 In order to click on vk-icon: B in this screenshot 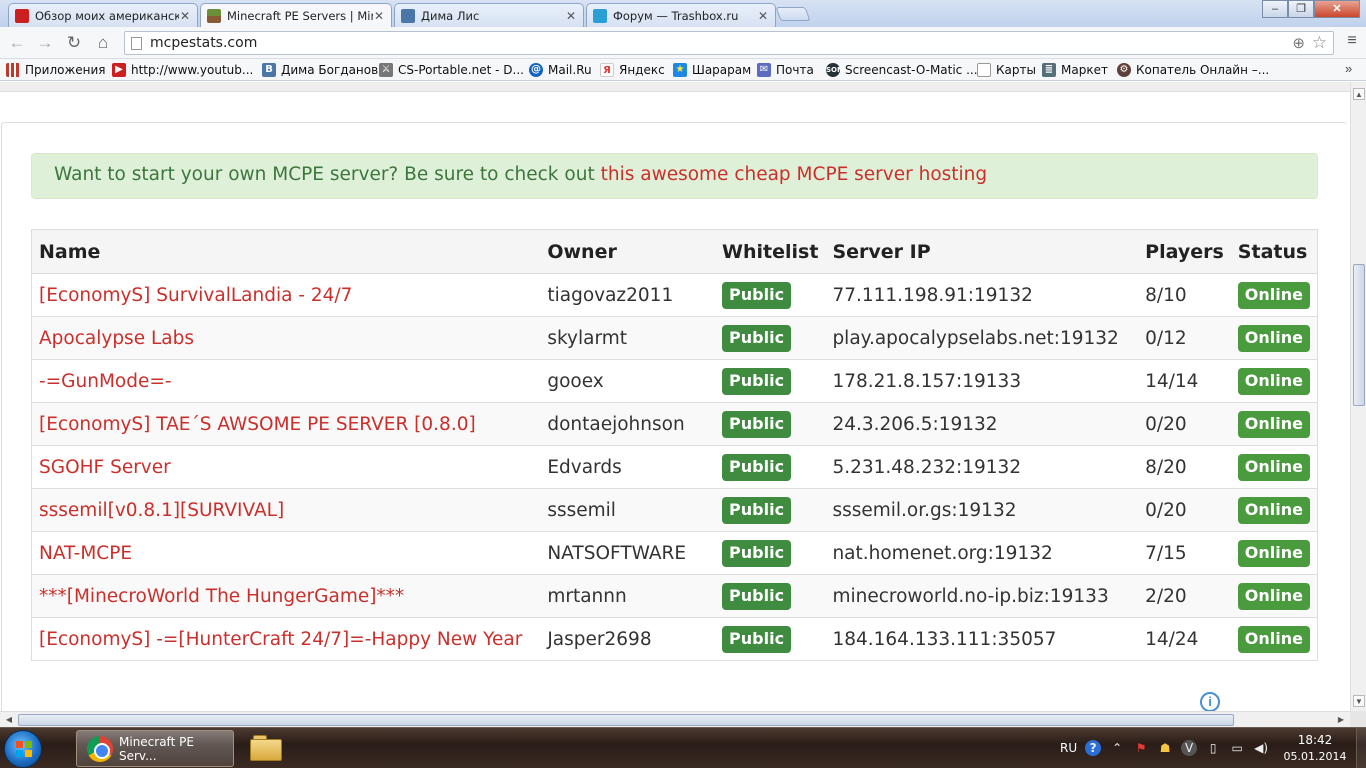, I will do `click(269, 70)`.